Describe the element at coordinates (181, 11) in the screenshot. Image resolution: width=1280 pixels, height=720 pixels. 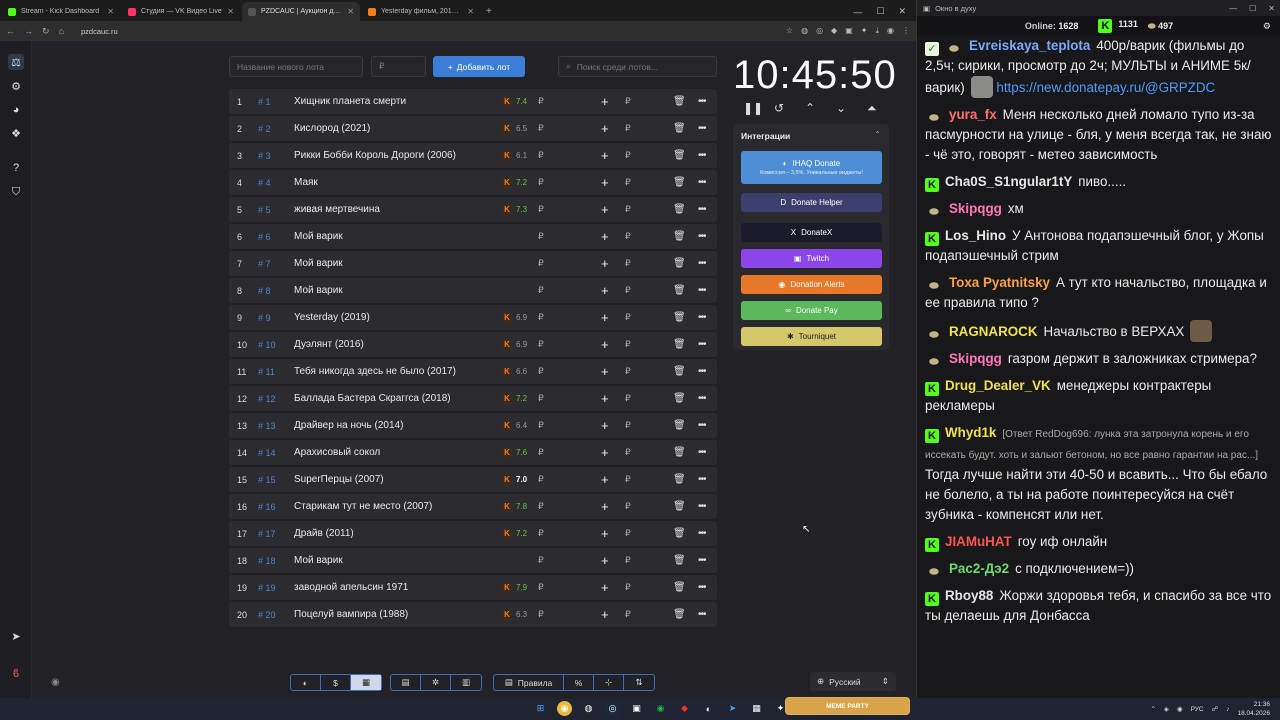
I see `browser-tab: Студия — VK Видео Live ✕` at that location.